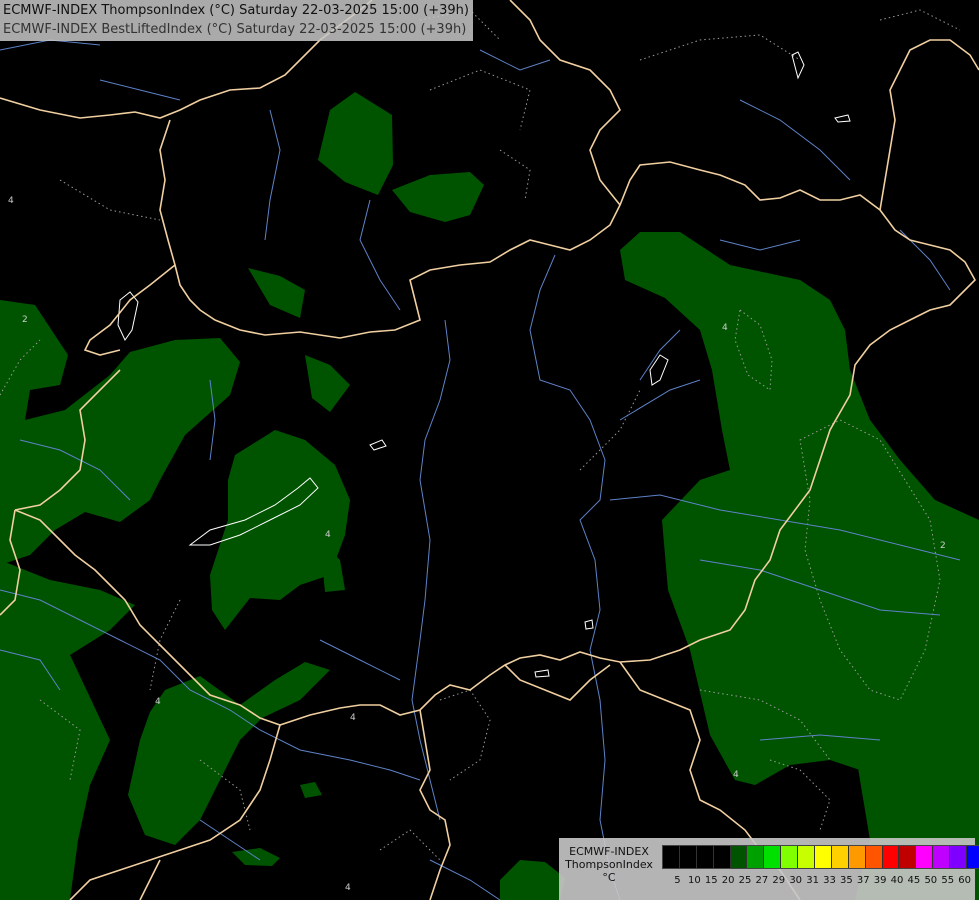 This screenshot has height=900, width=979. Describe the element at coordinates (677, 880) in the screenshot. I see `legend-tick-label: 5` at that location.